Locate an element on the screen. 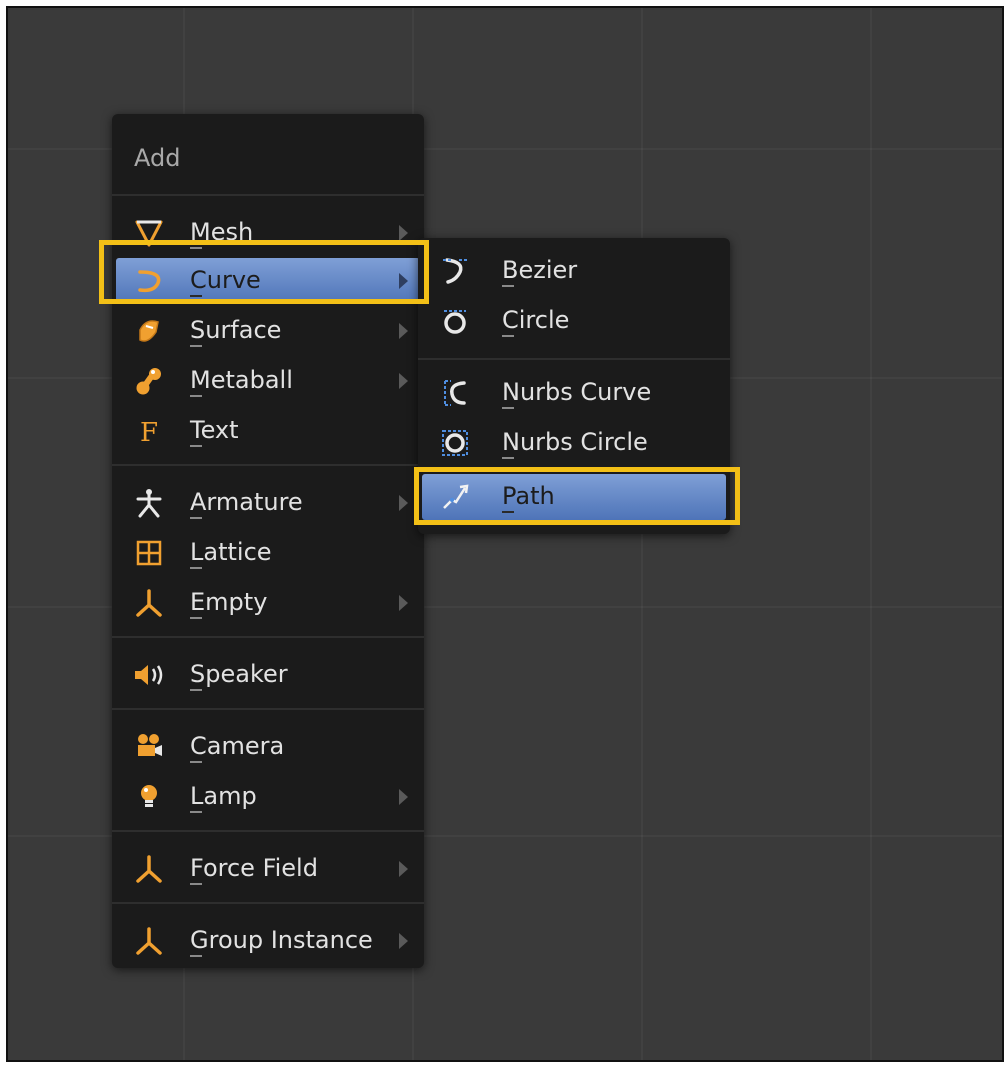 The image size is (1006, 1068). submenu-item-bezier: Bezier is located at coordinates (574, 271).